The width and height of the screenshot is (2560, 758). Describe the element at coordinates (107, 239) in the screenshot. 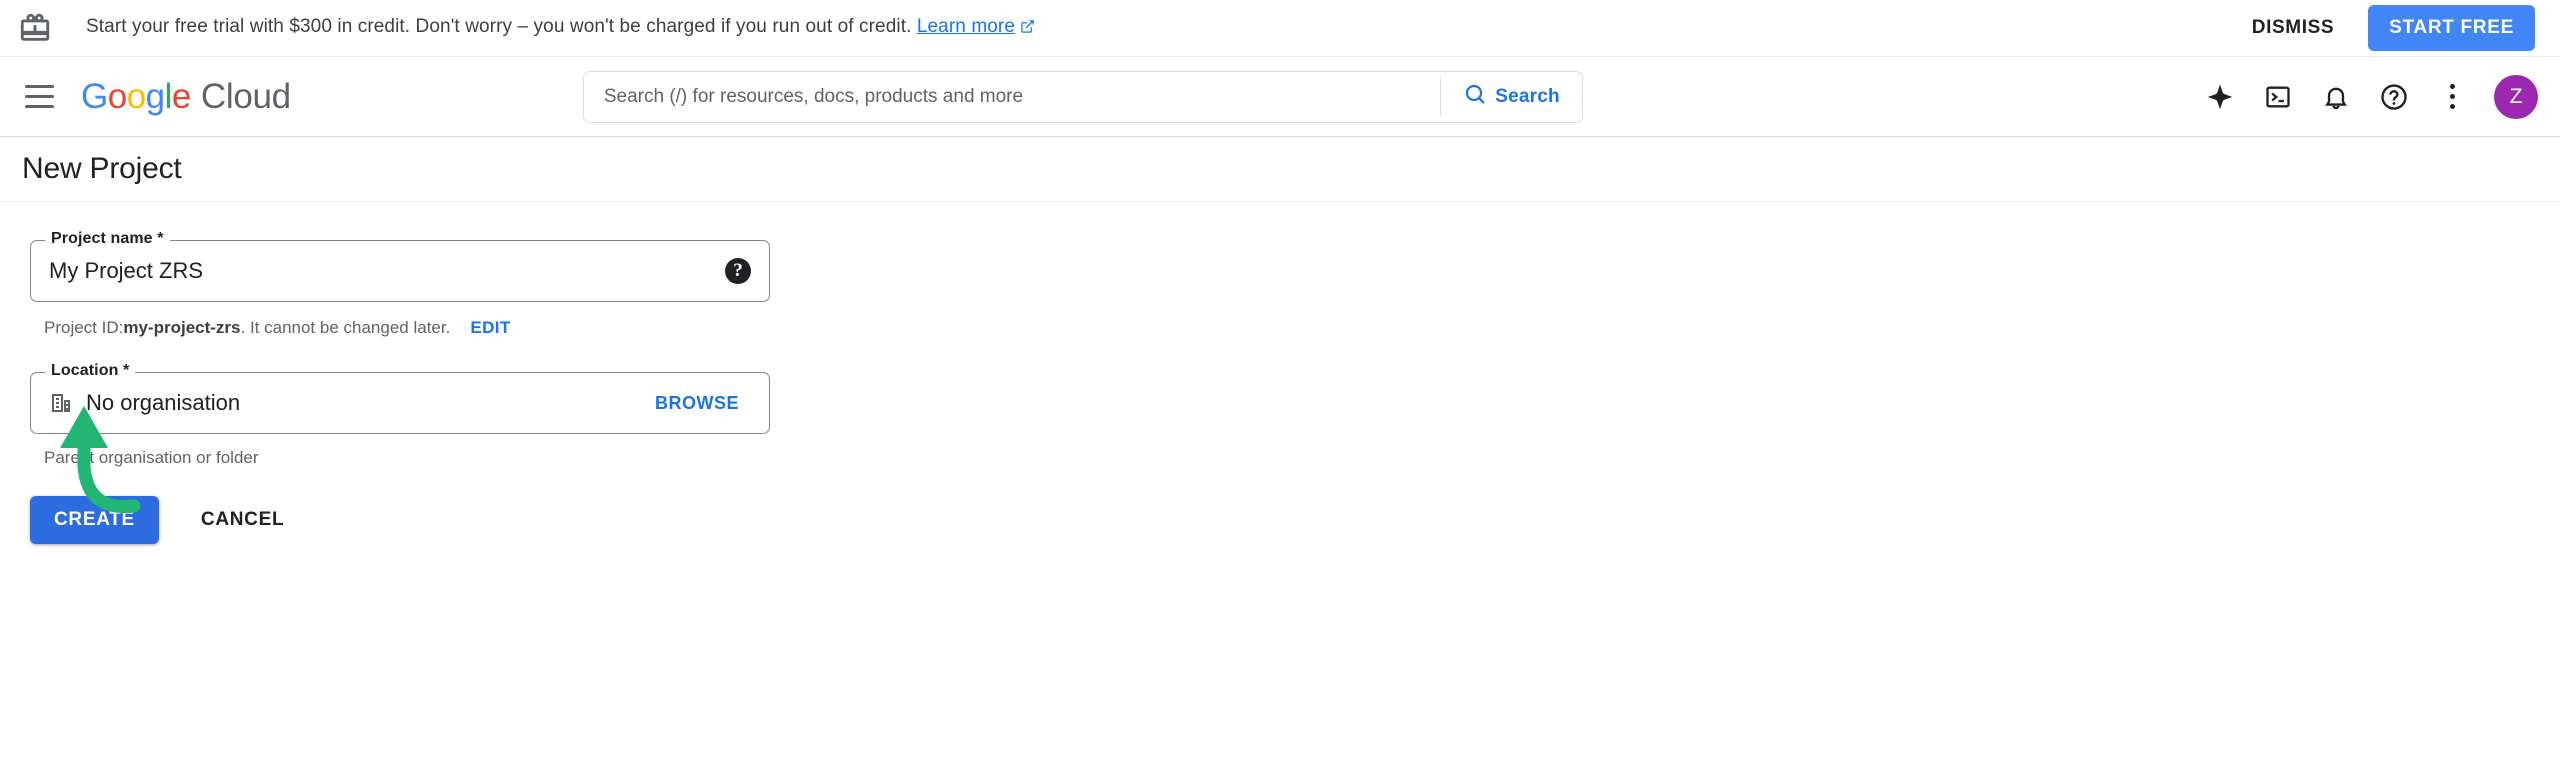

I see `project-name-label: Project name *` at that location.